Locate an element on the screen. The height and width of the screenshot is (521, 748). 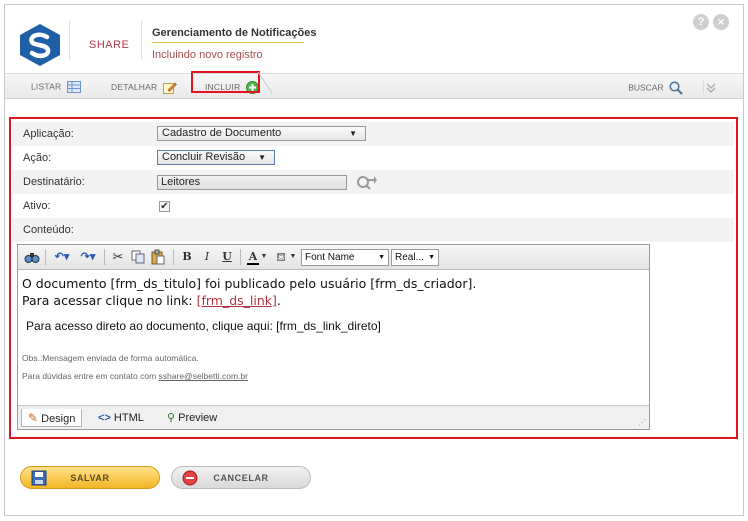
conteudo-row: Conteúdo: is located at coordinates (373, 230).